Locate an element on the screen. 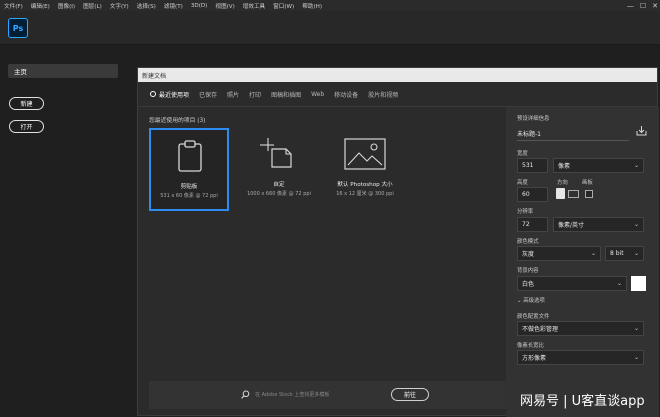 This screenshot has height=417, width=660. menu-edit: 编辑(E) is located at coordinates (40, 6).